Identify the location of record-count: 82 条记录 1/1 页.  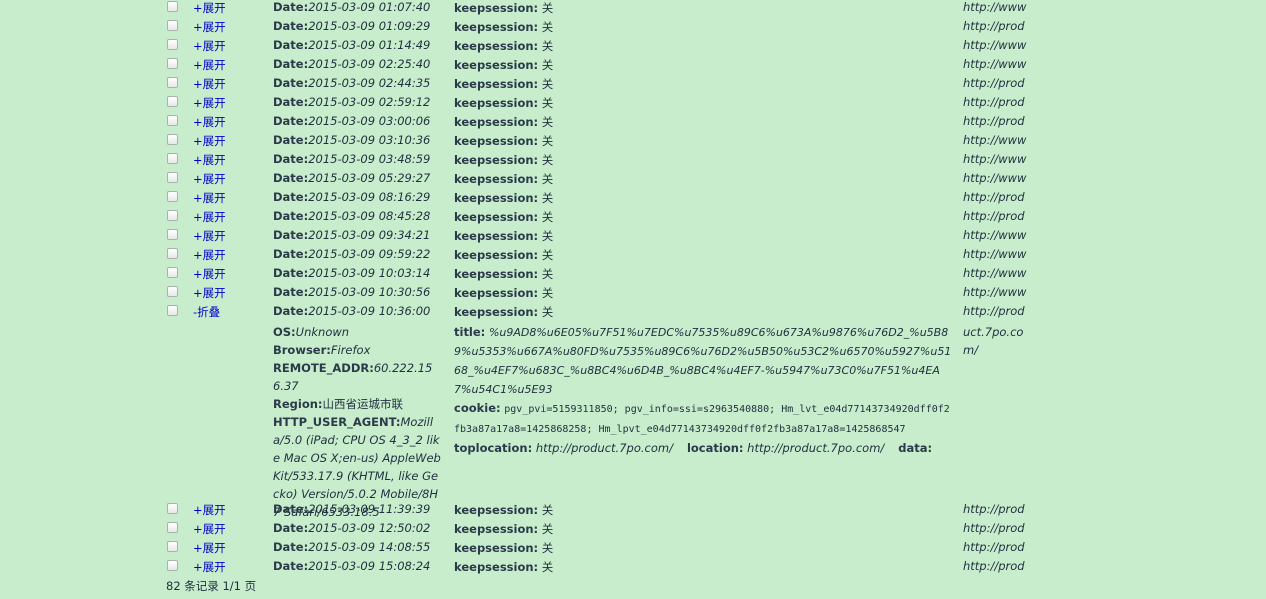
(211, 586).